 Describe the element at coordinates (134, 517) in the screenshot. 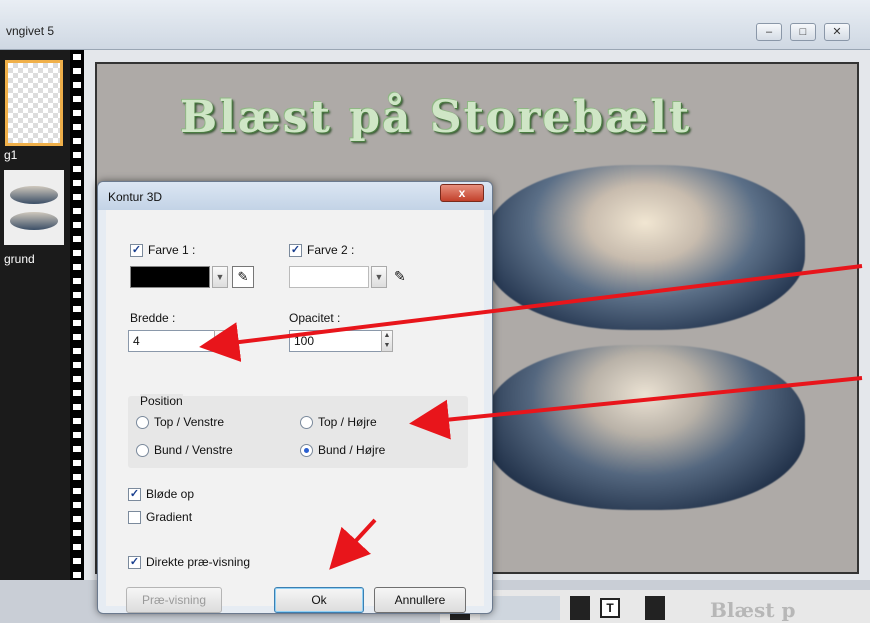

I see `gradient-checkbox` at that location.